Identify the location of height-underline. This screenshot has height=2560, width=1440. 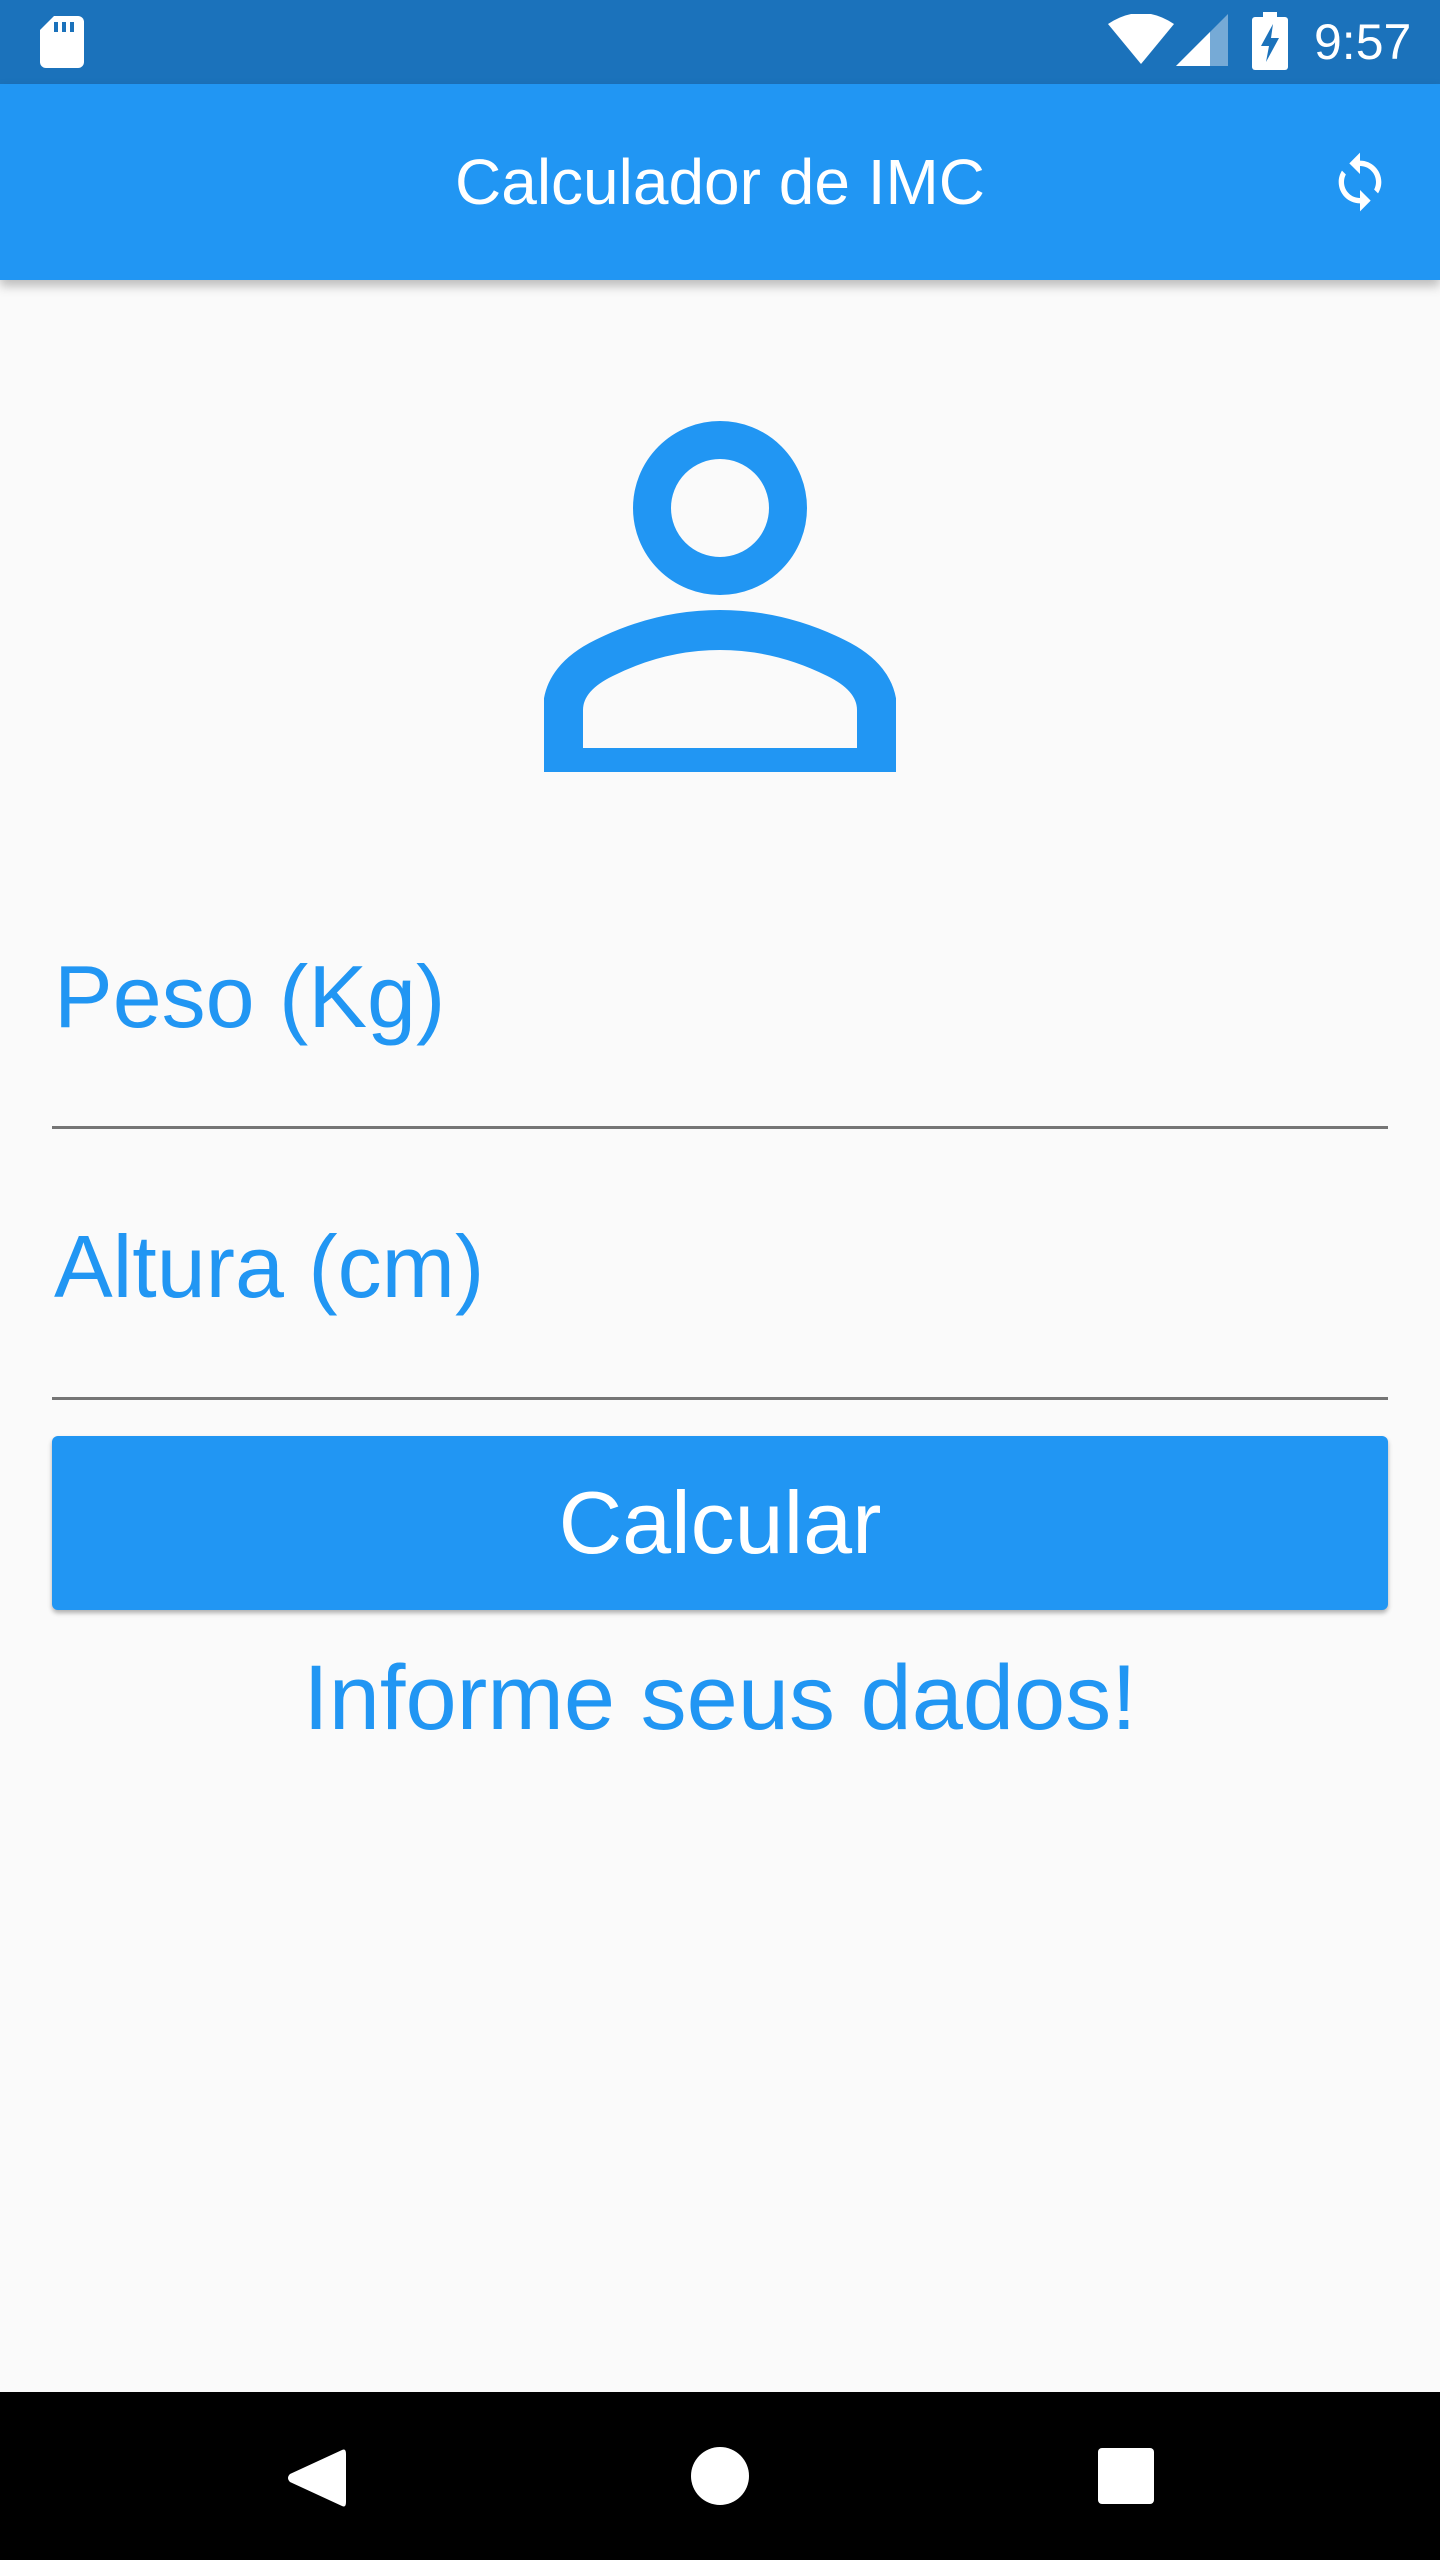
(720, 1398).